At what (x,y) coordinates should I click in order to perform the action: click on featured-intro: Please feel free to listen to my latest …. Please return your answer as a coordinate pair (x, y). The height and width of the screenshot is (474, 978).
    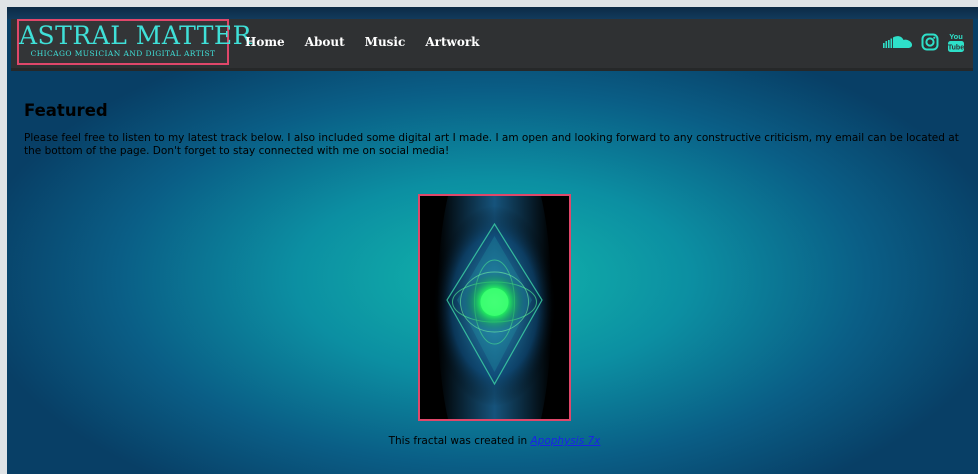
    Looking at the image, I should click on (491, 144).